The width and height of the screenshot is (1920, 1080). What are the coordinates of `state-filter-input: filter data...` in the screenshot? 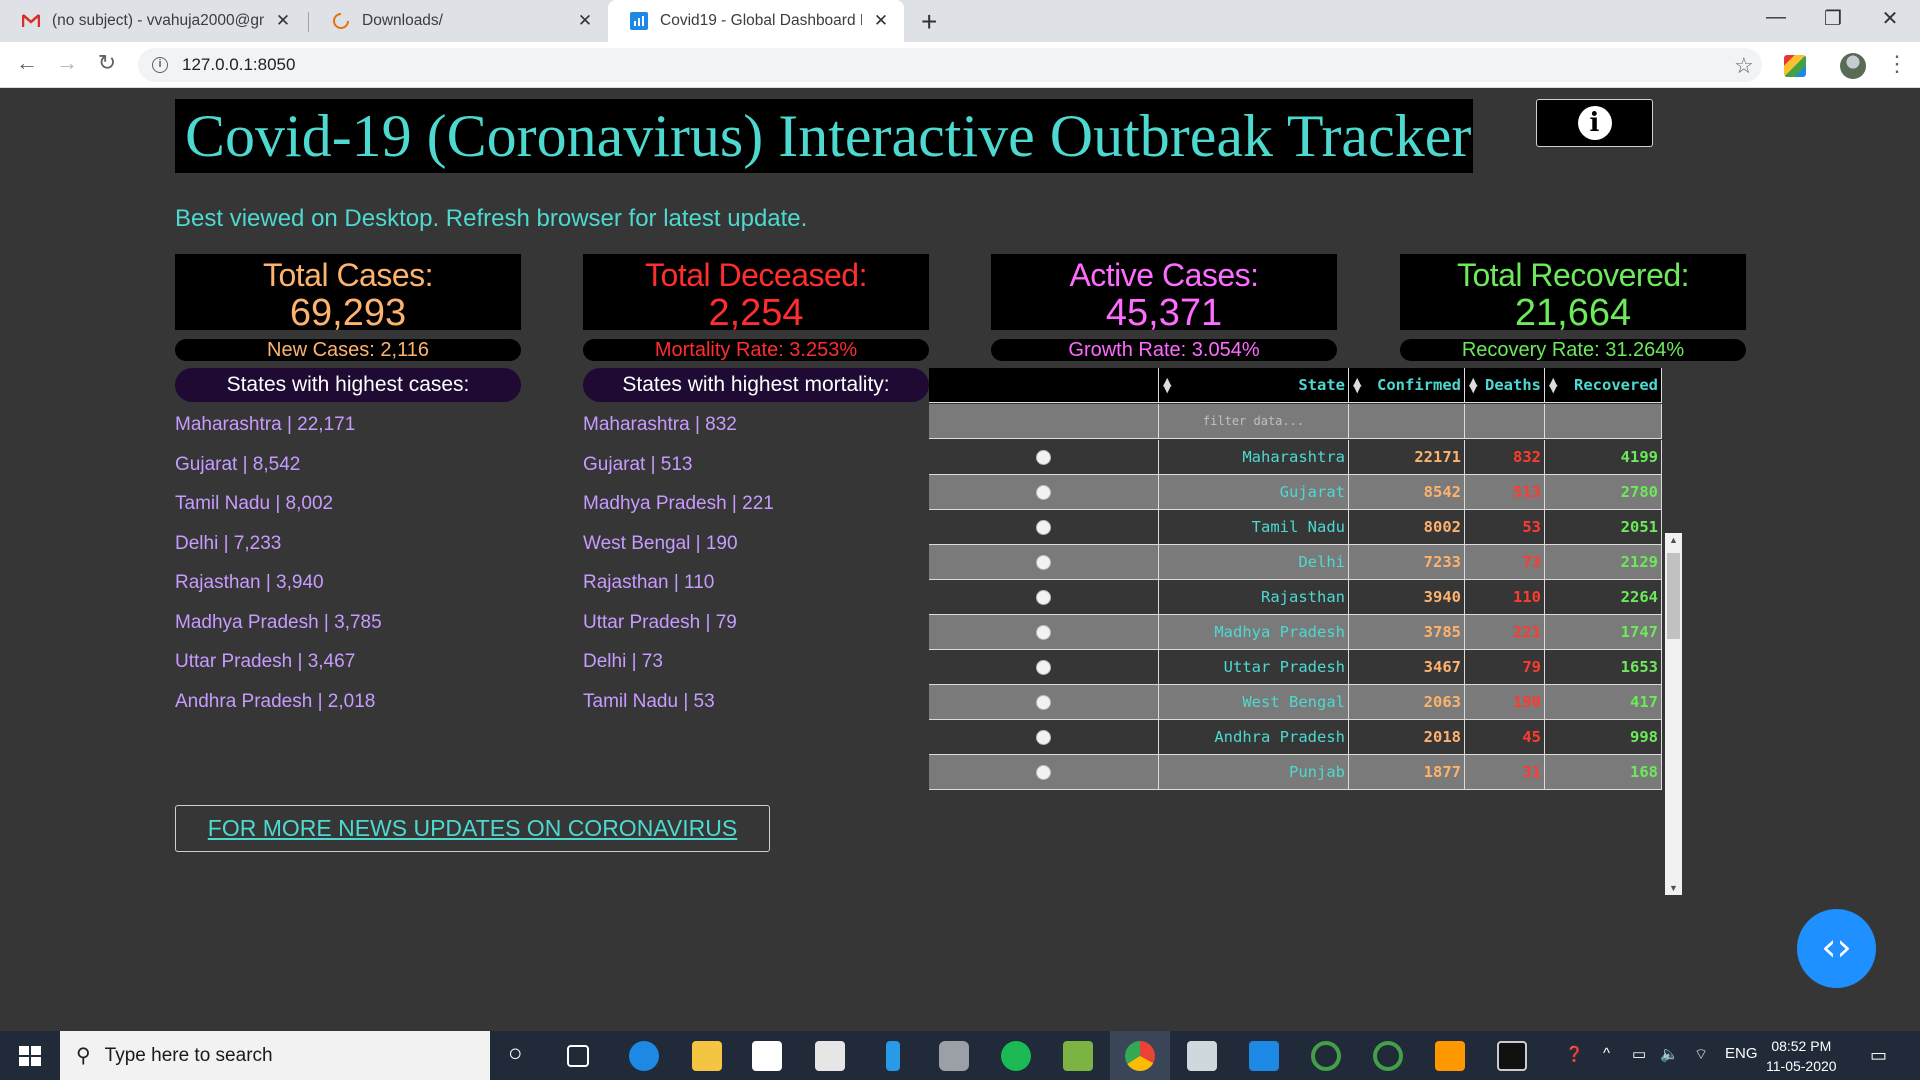 It's located at (1254, 421).